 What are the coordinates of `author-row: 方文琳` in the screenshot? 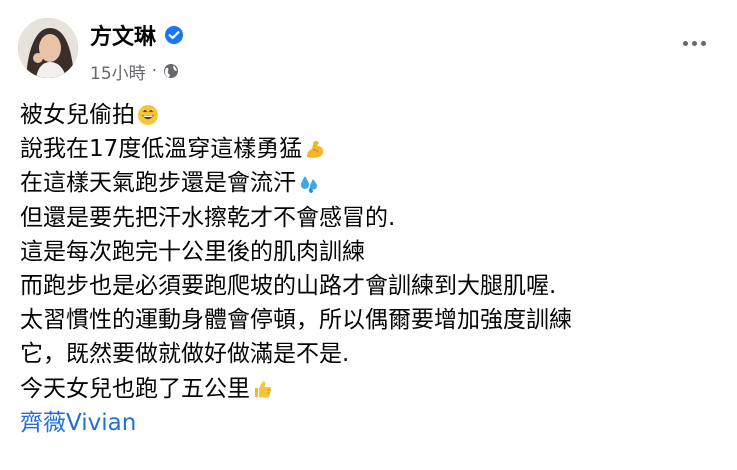 It's located at (137, 35).